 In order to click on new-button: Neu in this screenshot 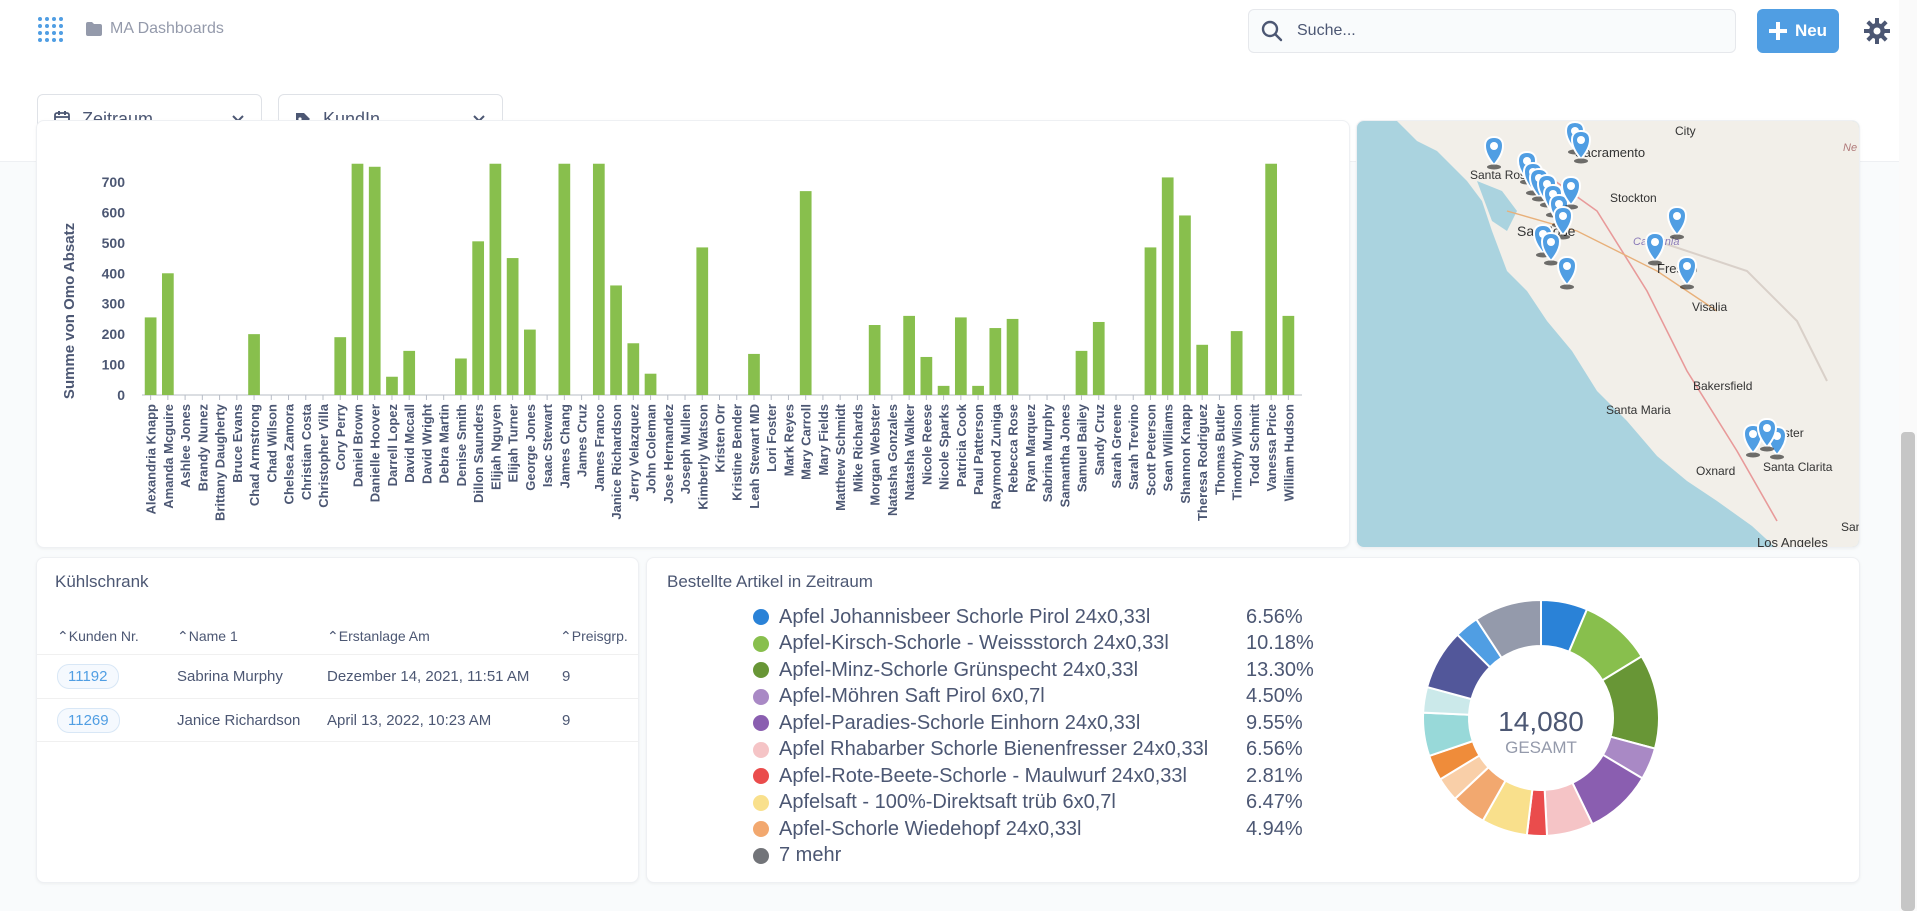, I will do `click(1798, 31)`.